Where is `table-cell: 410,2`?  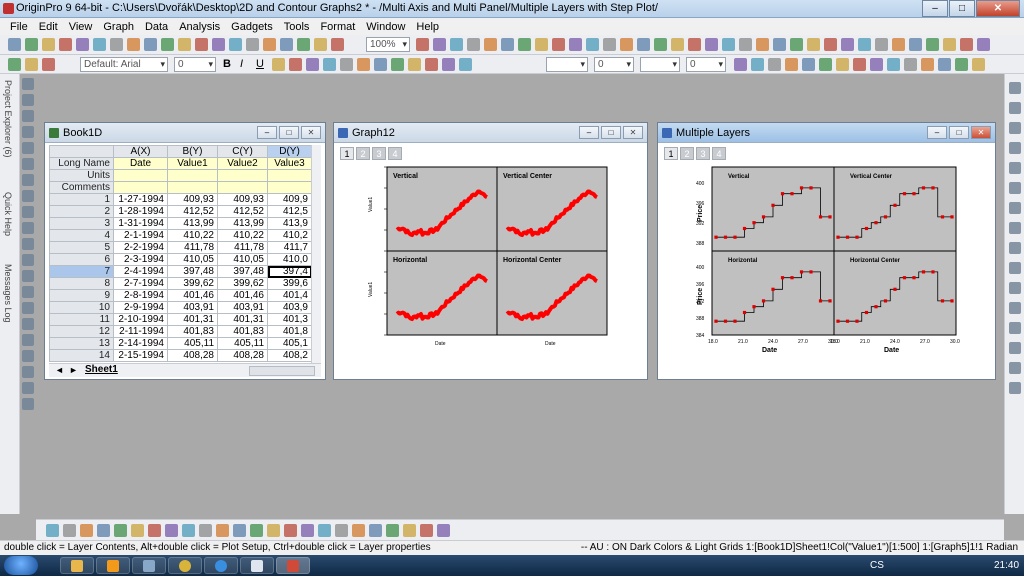 table-cell: 410,2 is located at coordinates (289, 235).